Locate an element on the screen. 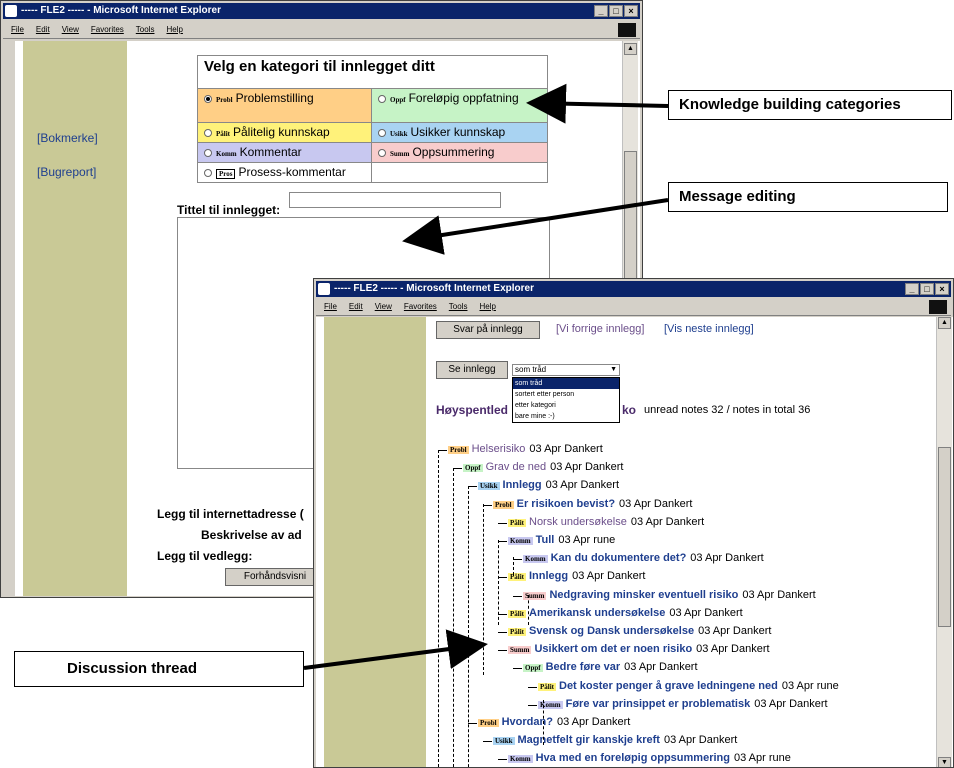 The width and height of the screenshot is (954, 768). thread-item-title: Grav de ned is located at coordinates (516, 467).